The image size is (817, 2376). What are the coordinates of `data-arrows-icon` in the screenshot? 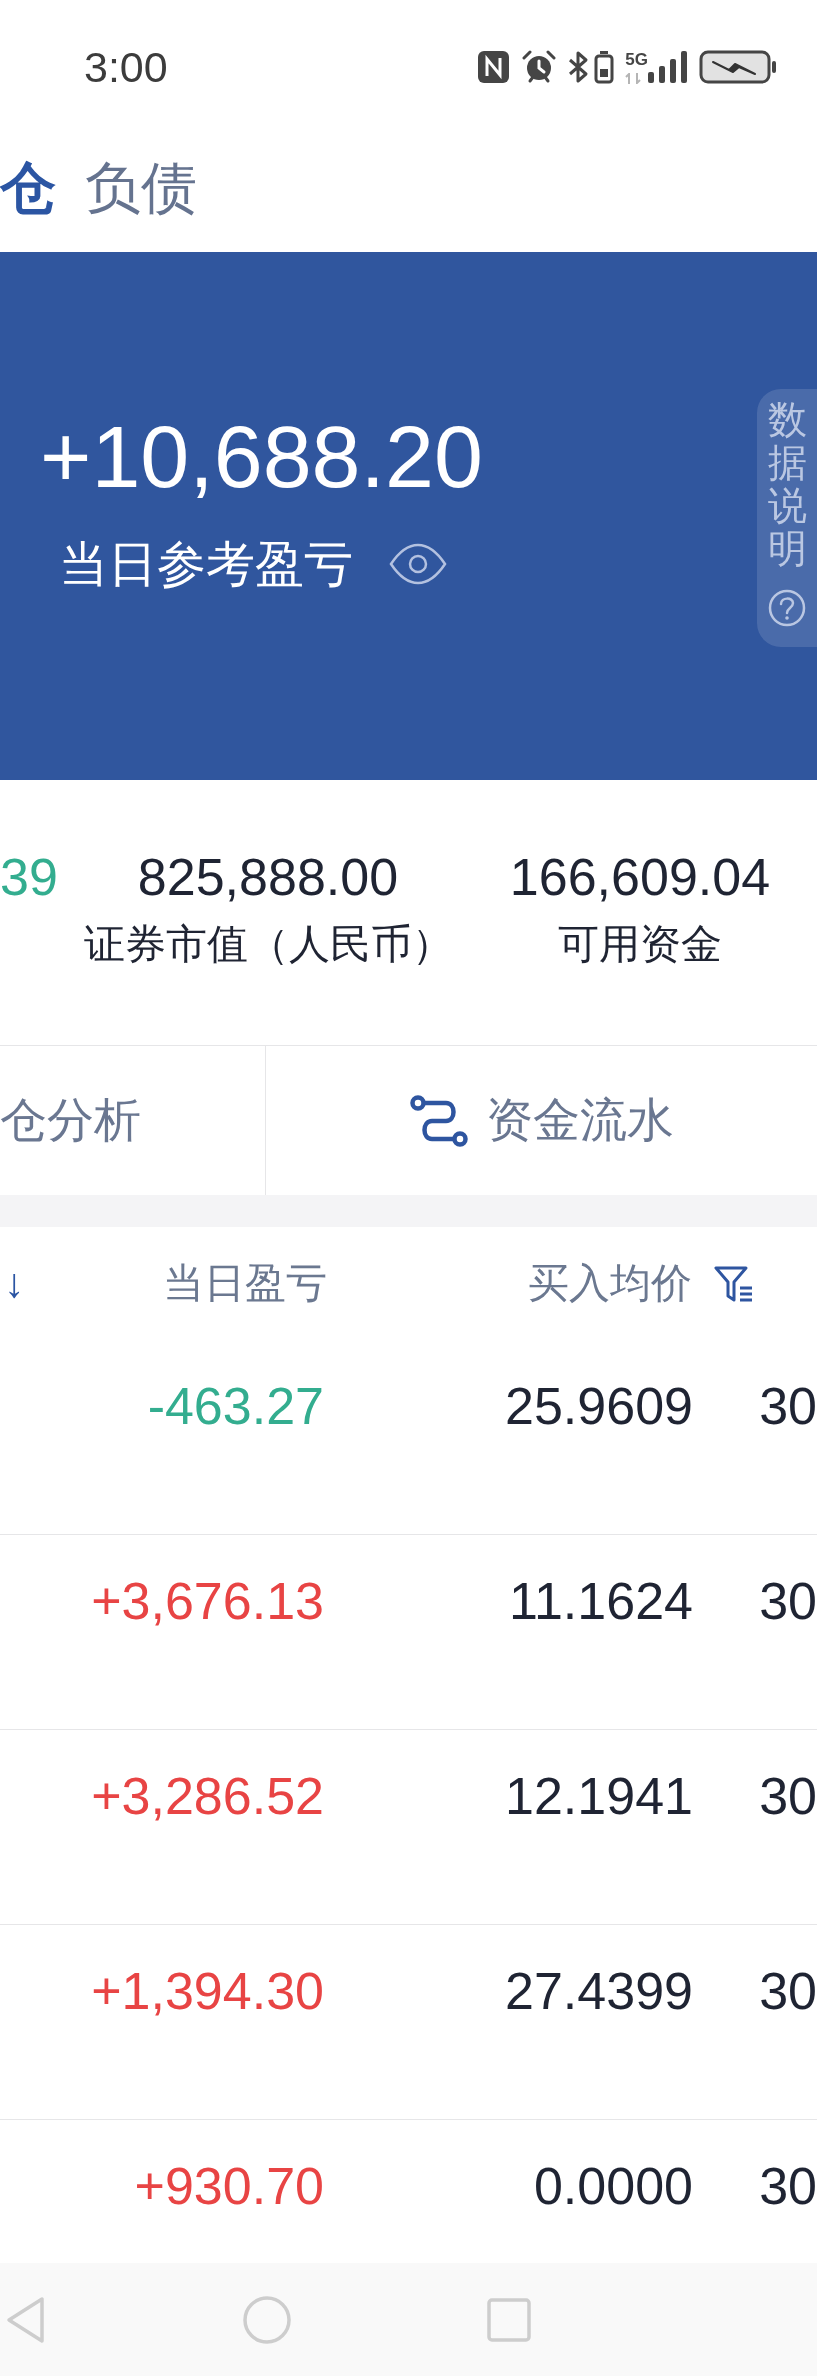 It's located at (633, 78).